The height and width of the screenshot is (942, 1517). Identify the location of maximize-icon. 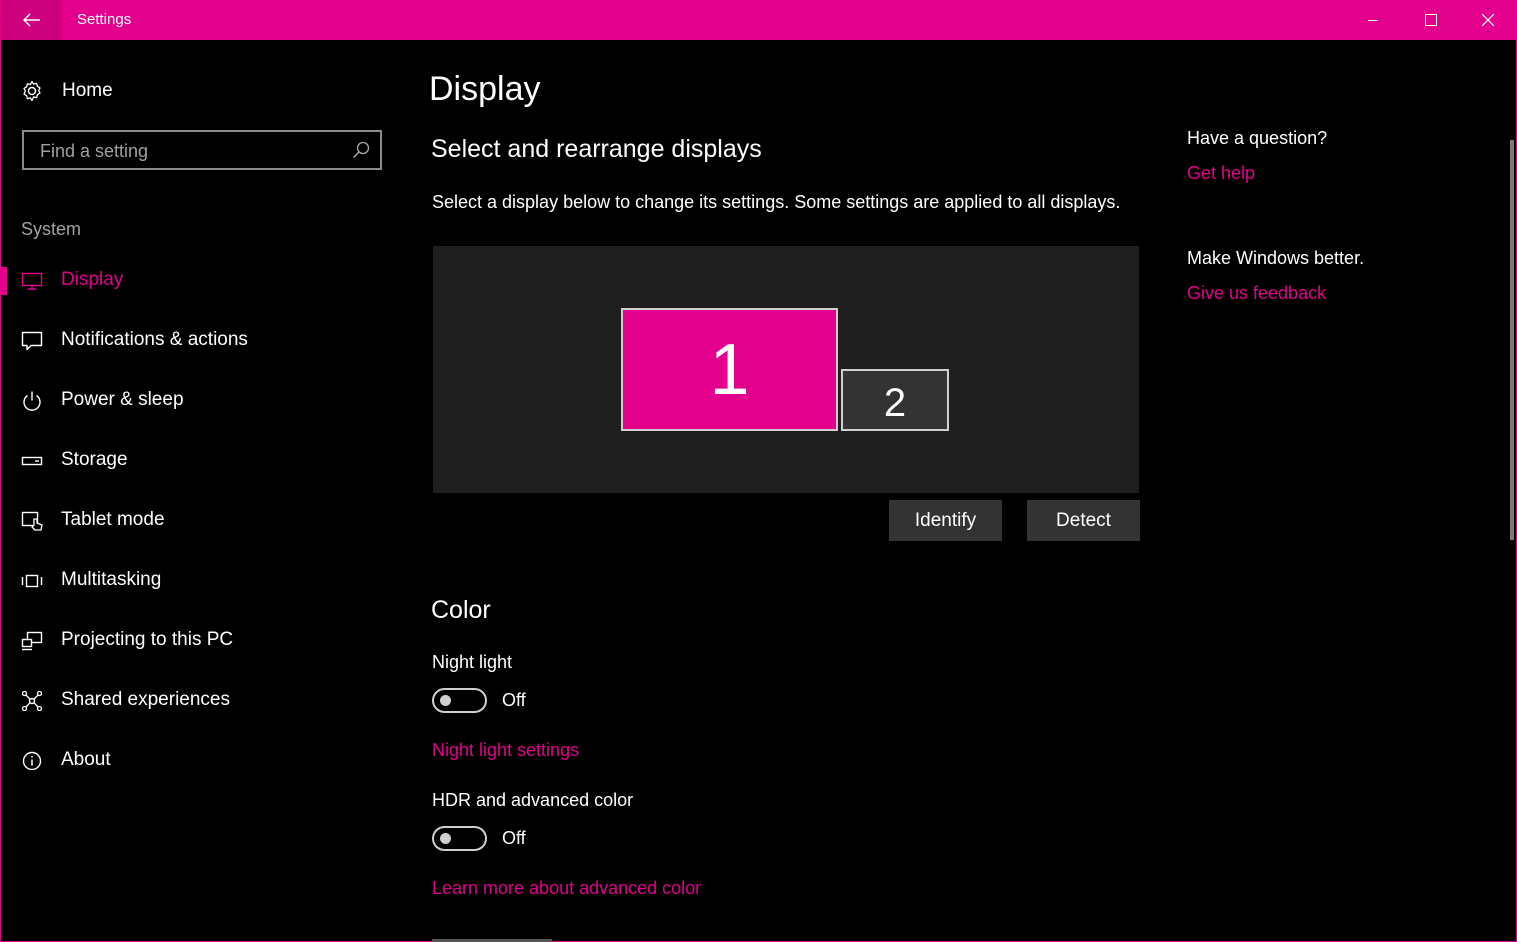
(1430, 20).